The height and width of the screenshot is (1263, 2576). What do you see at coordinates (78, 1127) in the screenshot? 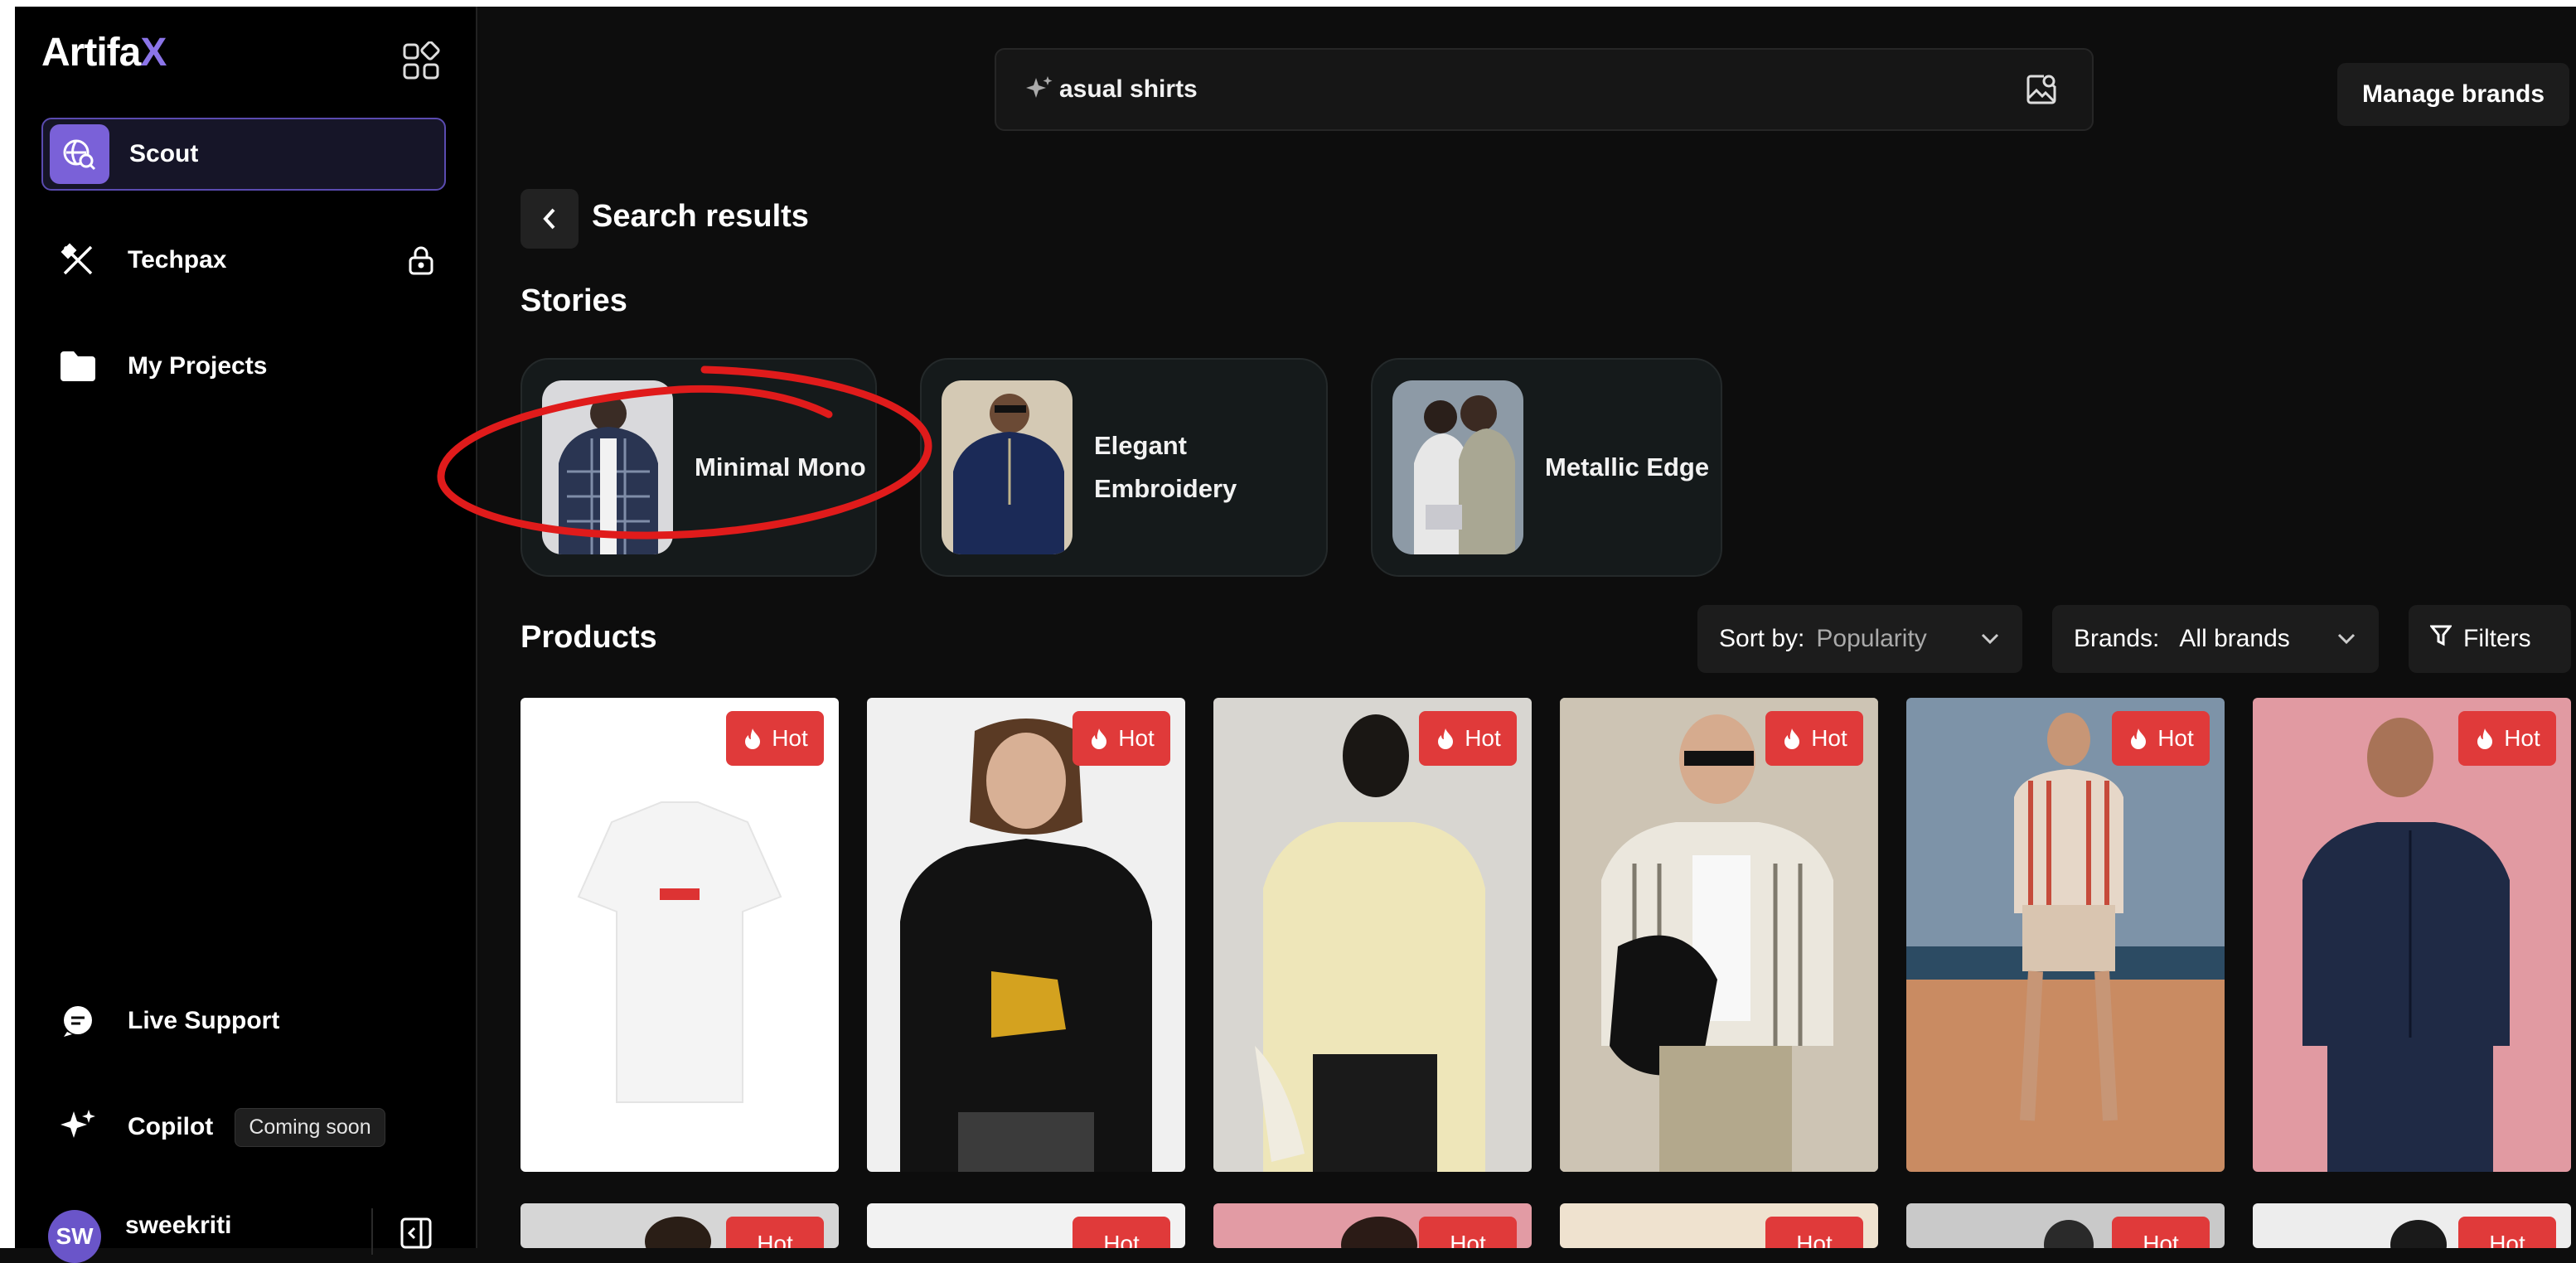
I see `sparkle-icon` at bounding box center [78, 1127].